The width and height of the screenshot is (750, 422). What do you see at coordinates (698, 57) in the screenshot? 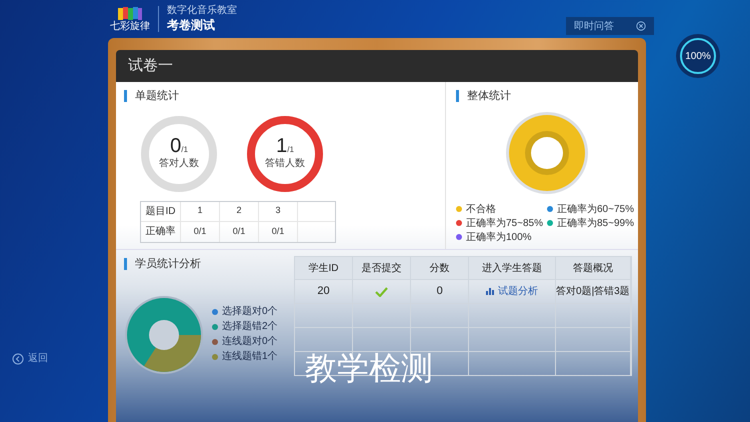
I see `progress-reading: 100%` at bounding box center [698, 57].